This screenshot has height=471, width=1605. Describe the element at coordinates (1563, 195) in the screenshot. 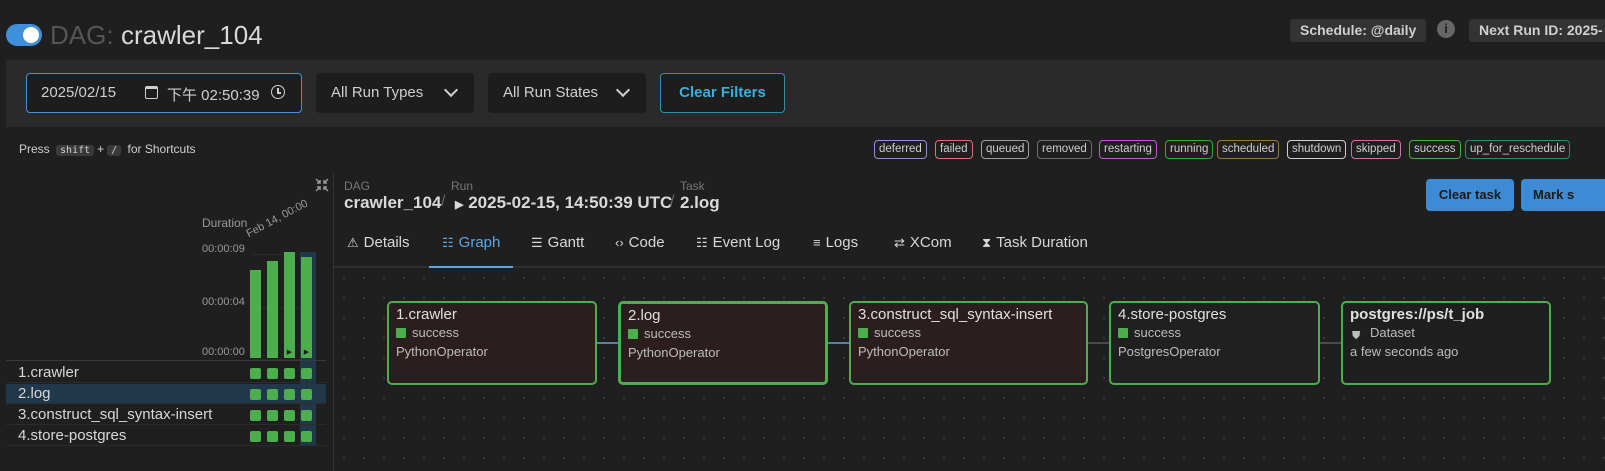

I see `mark-state-button: Mark s` at that location.